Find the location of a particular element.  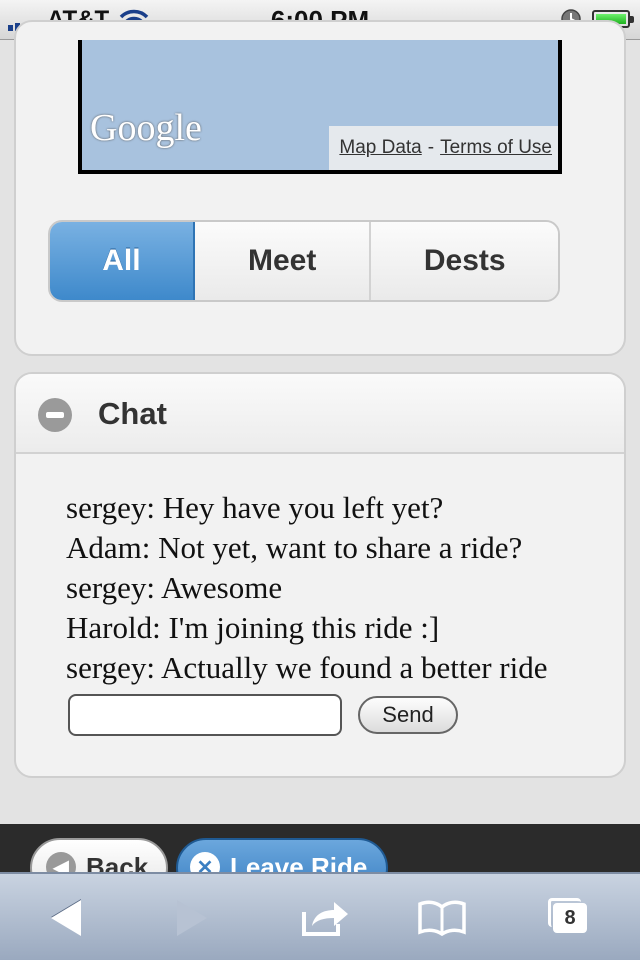

browser-toolbar: 8 is located at coordinates (320, 916).